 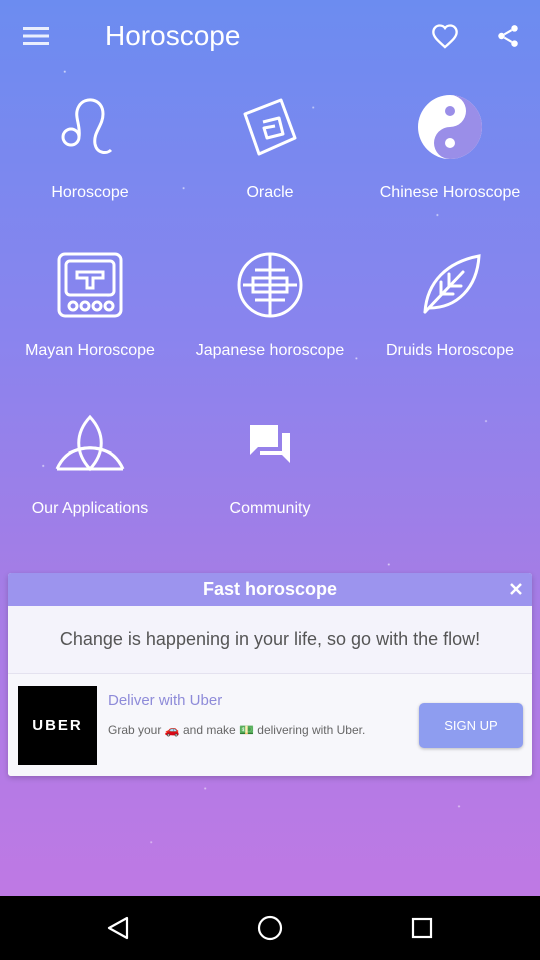 I want to click on ad-title: Deliver with Uber, so click(x=165, y=700).